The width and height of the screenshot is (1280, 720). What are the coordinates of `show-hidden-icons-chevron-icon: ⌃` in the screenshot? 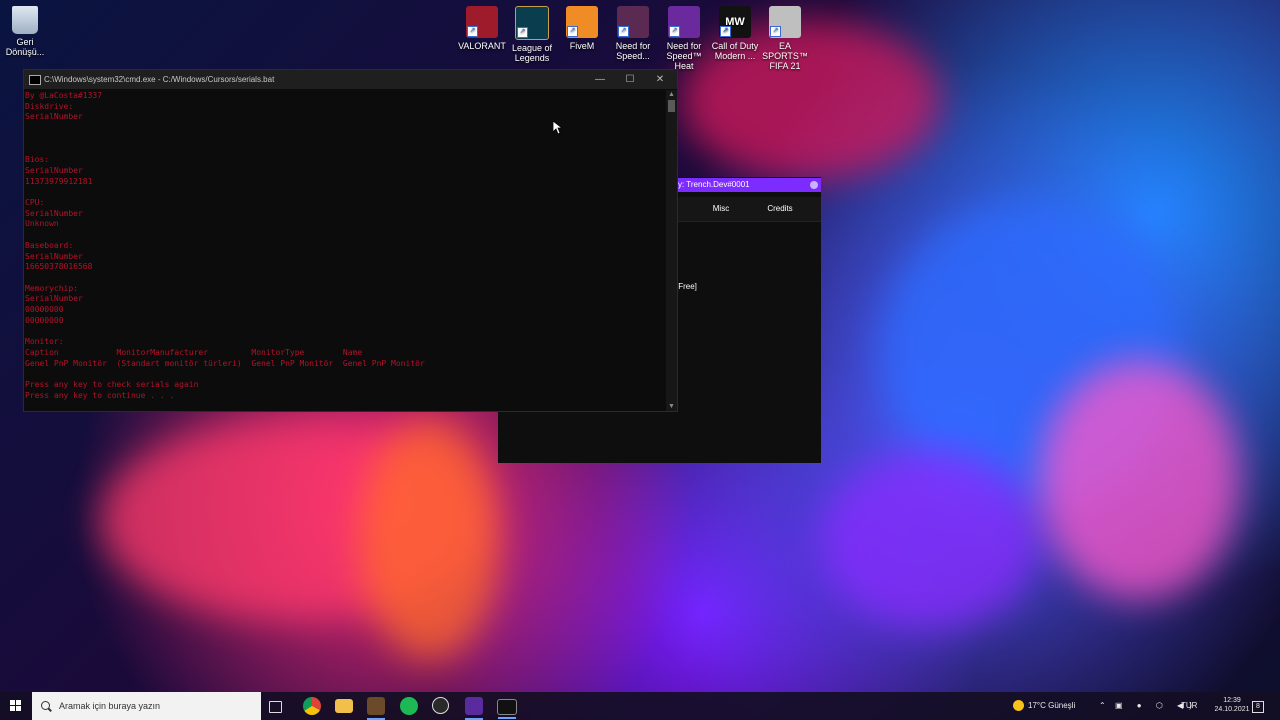 It's located at (1102, 706).